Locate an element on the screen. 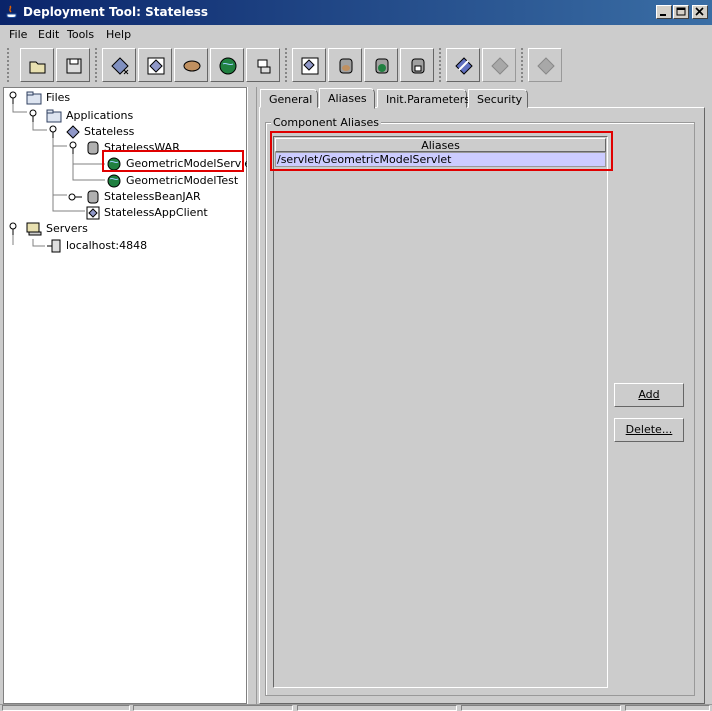 The height and width of the screenshot is (711, 712). menu-tools: Tools is located at coordinates (80, 34).